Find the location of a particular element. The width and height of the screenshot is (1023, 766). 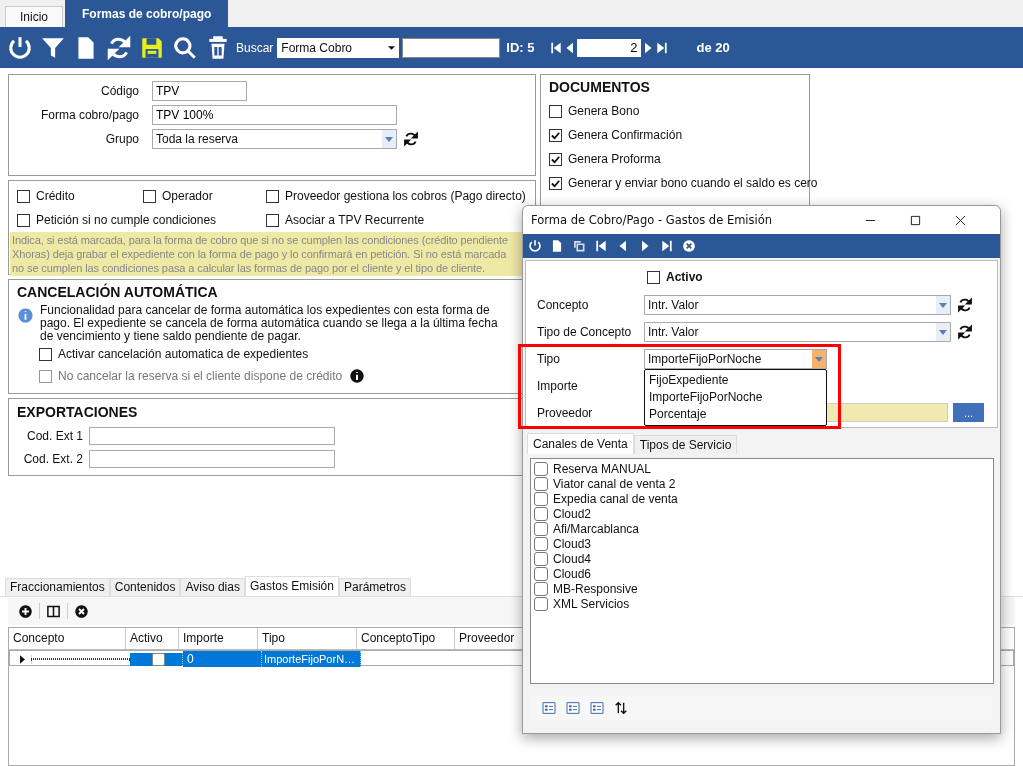

tab: Gastos Emisión is located at coordinates (291, 586).